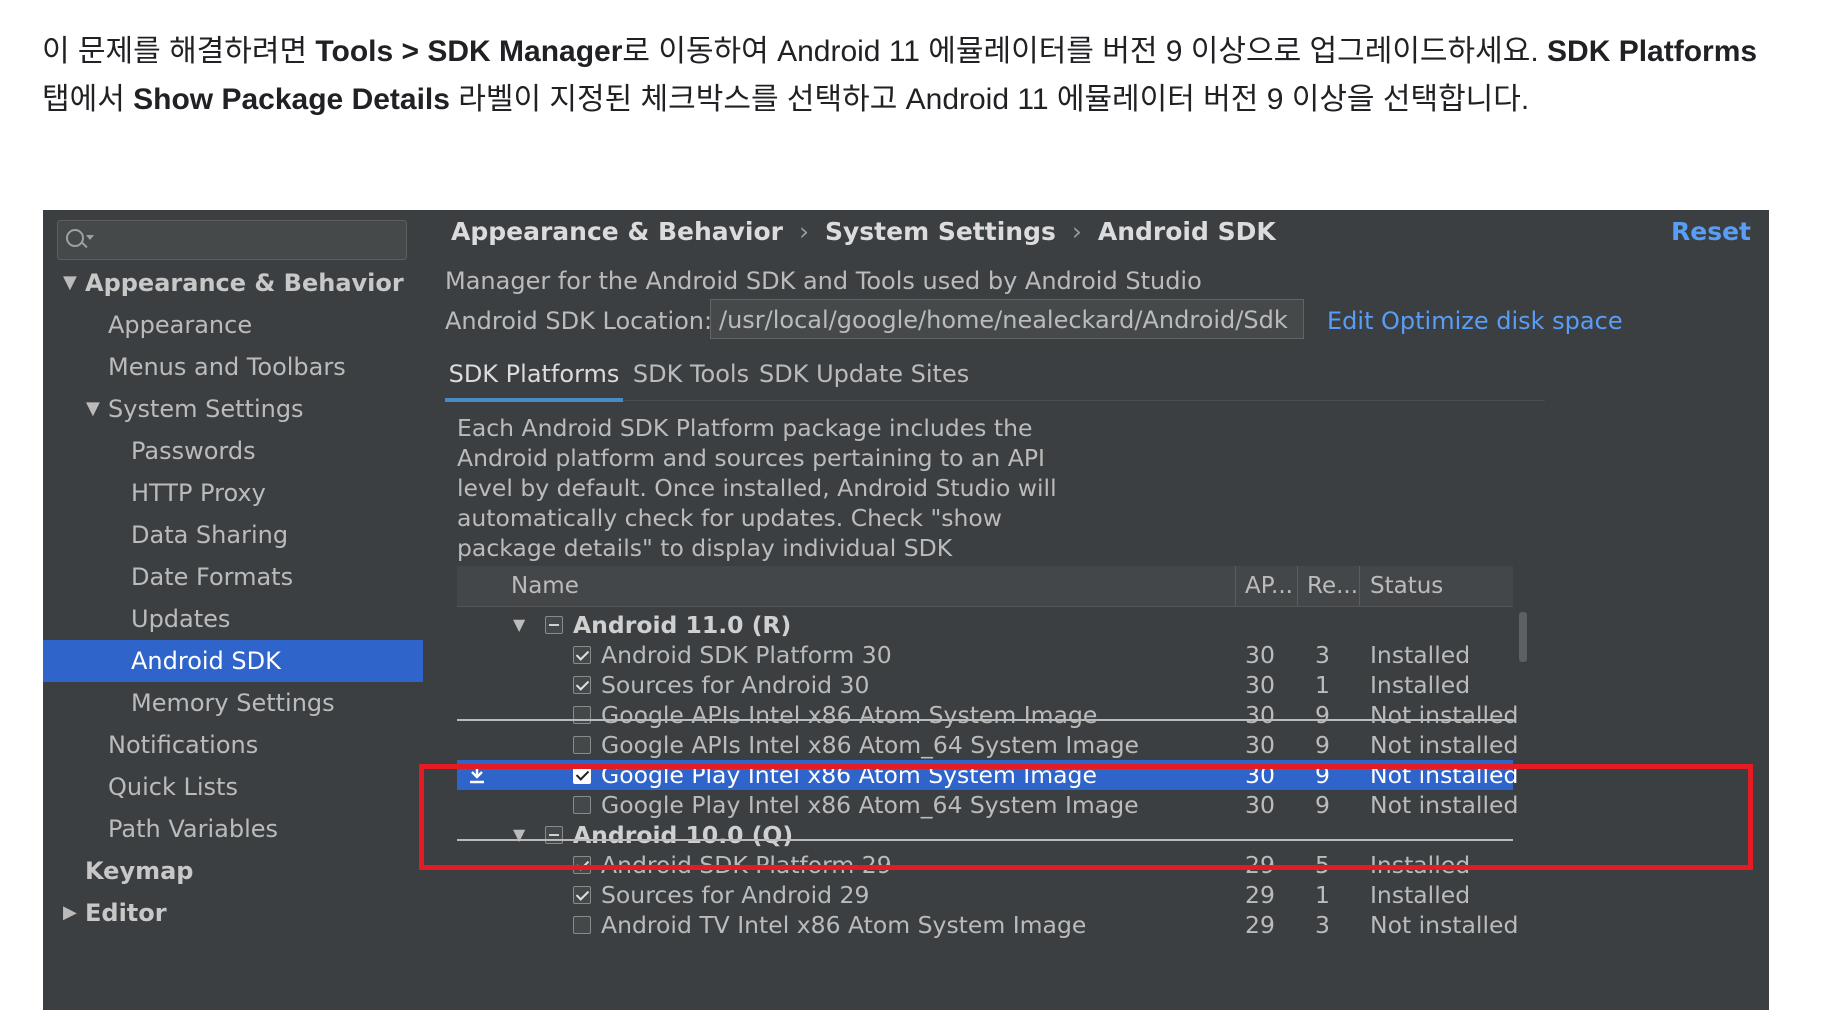  I want to click on reset-link: Reset, so click(1711, 232).